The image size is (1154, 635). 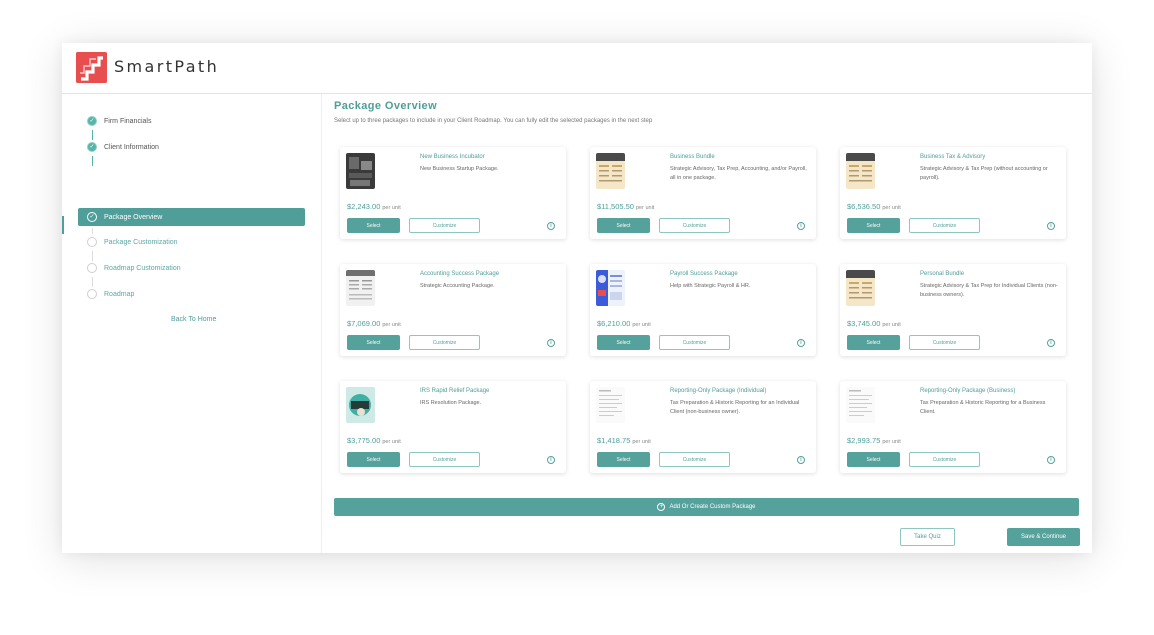 I want to click on step-label: Package Customization, so click(x=141, y=242).